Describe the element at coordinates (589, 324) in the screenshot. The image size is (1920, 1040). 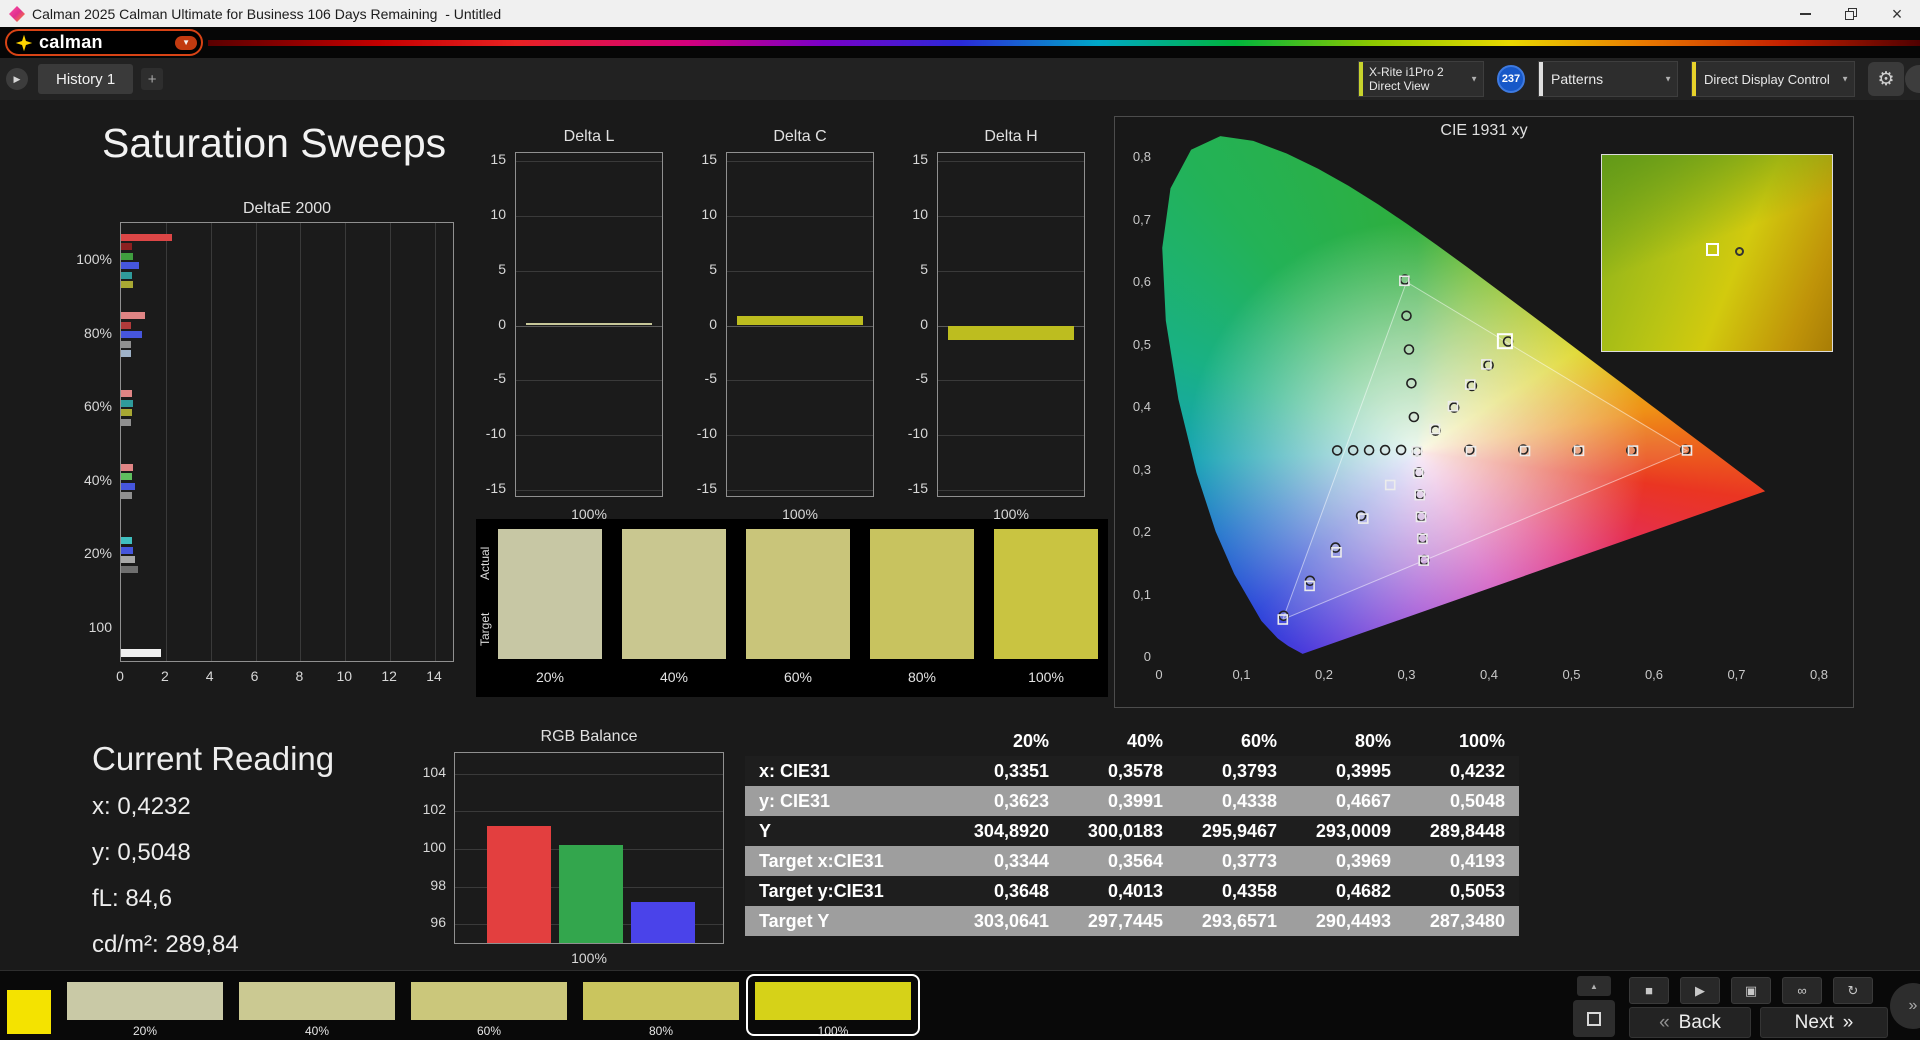
I see `plot-area` at that location.